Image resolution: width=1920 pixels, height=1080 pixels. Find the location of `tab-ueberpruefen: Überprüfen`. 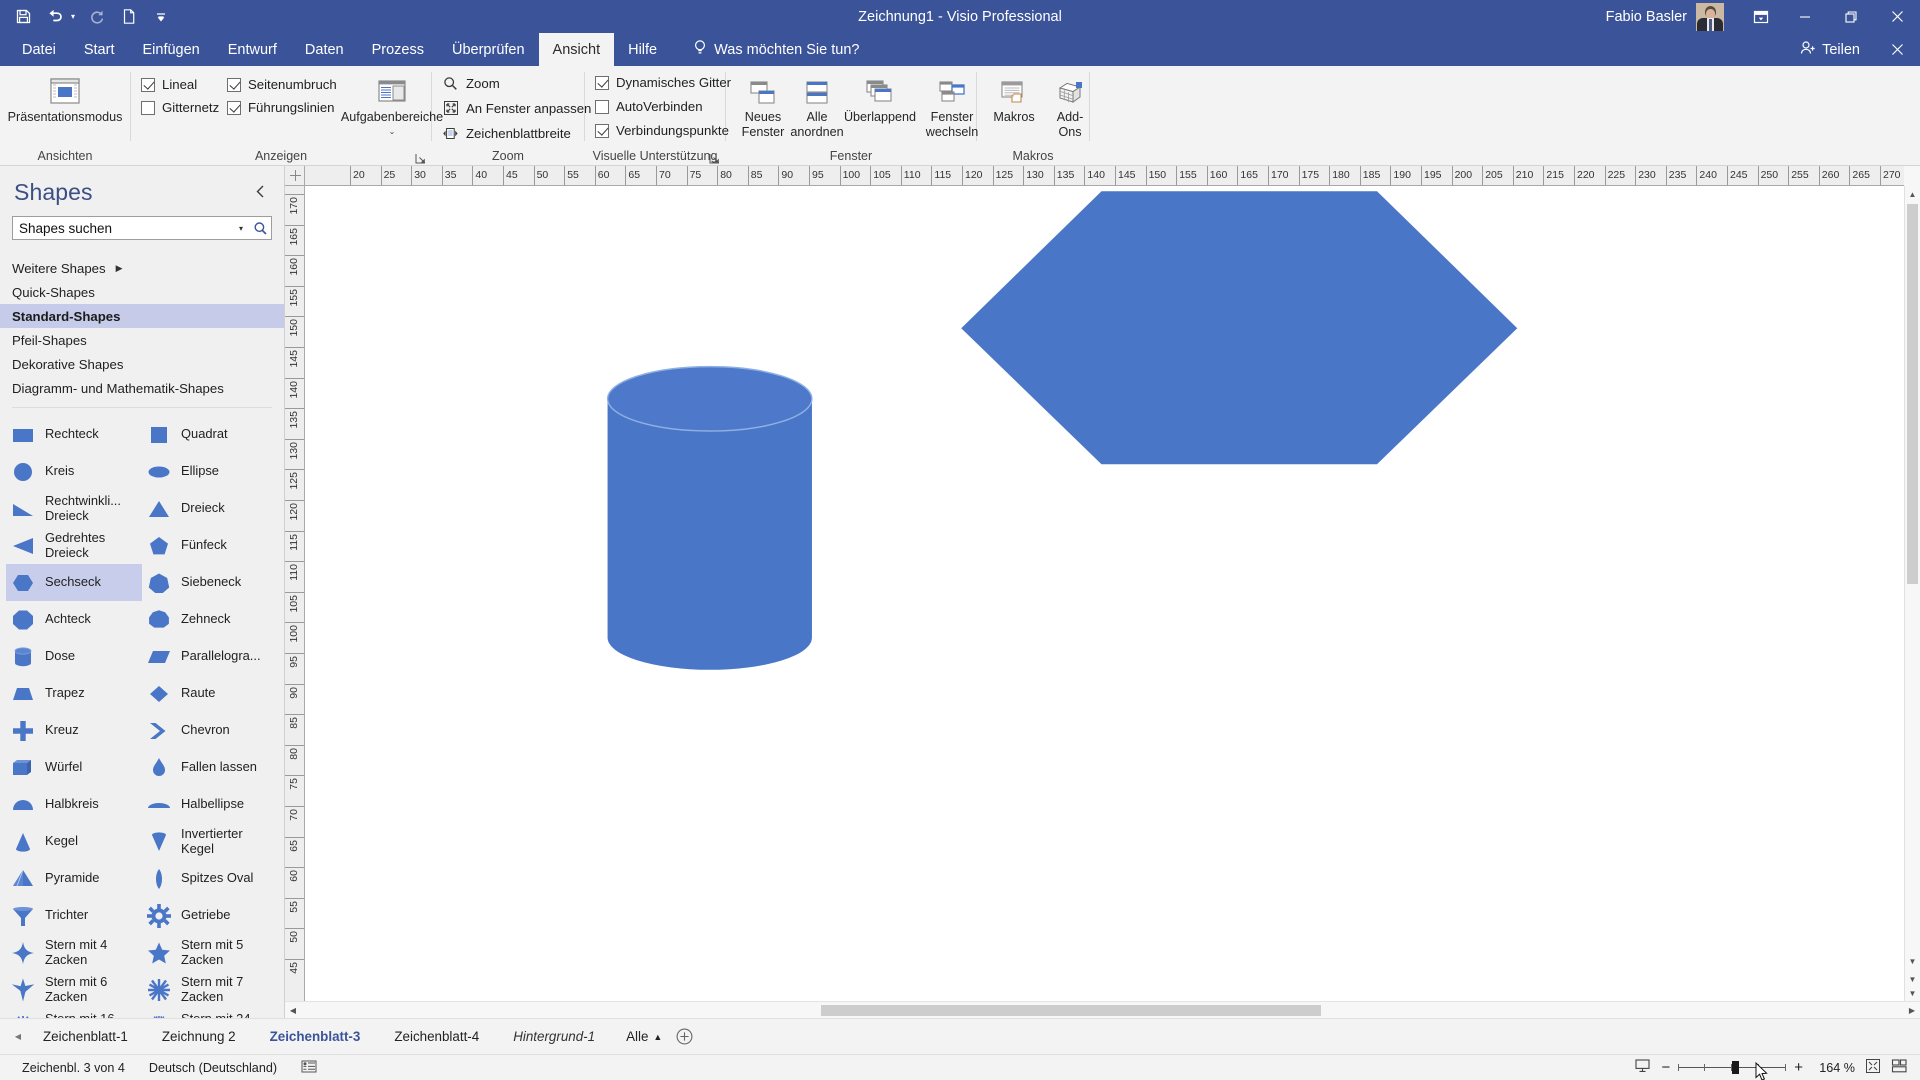

tab-ueberpruefen: Überprüfen is located at coordinates (488, 49).